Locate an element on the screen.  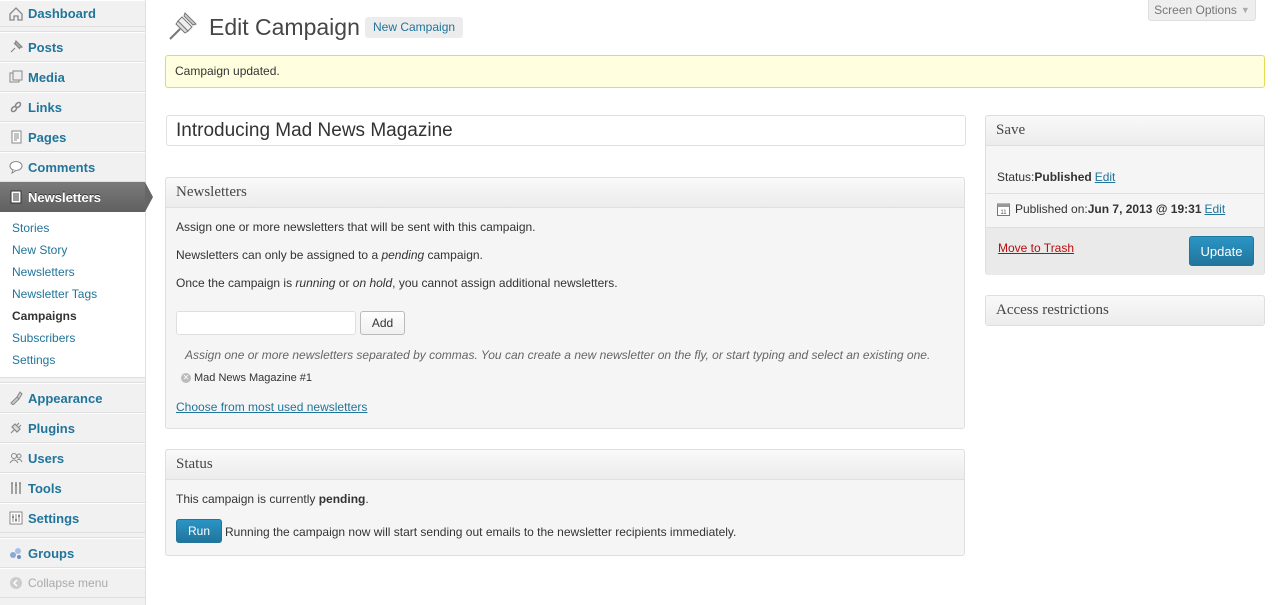
newsletter-tag: ✕ Mad News Magazine #1 is located at coordinates (246, 378).